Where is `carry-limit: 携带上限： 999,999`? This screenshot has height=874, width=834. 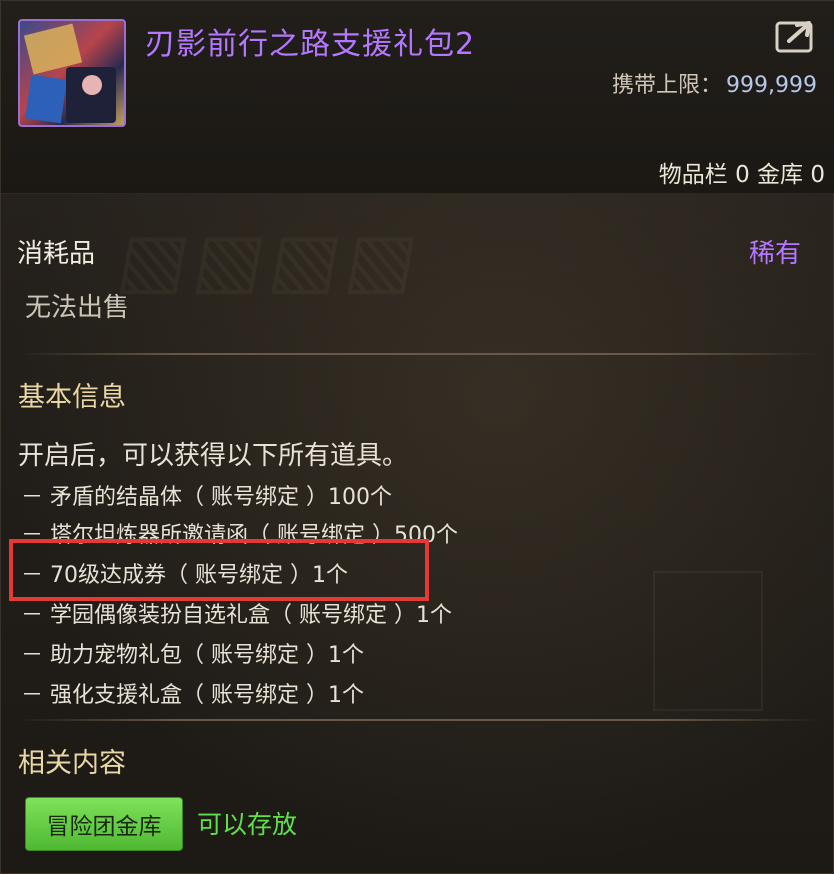 carry-limit: 携带上限： 999,999 is located at coordinates (714, 83).